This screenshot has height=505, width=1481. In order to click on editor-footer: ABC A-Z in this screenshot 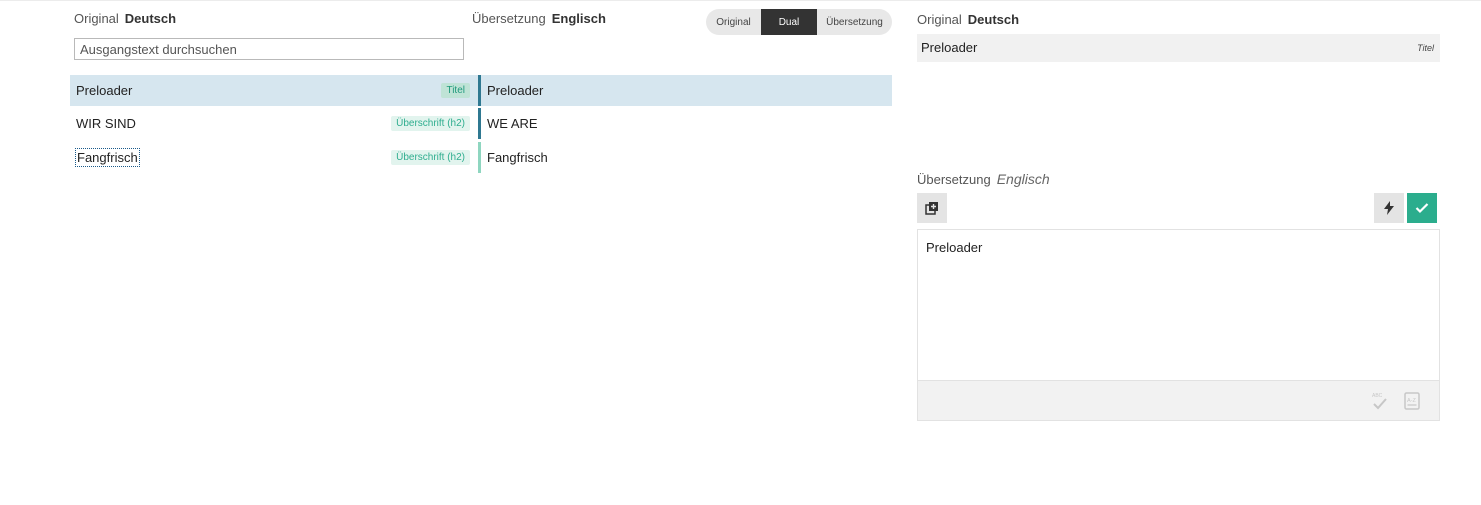, I will do `click(1178, 400)`.